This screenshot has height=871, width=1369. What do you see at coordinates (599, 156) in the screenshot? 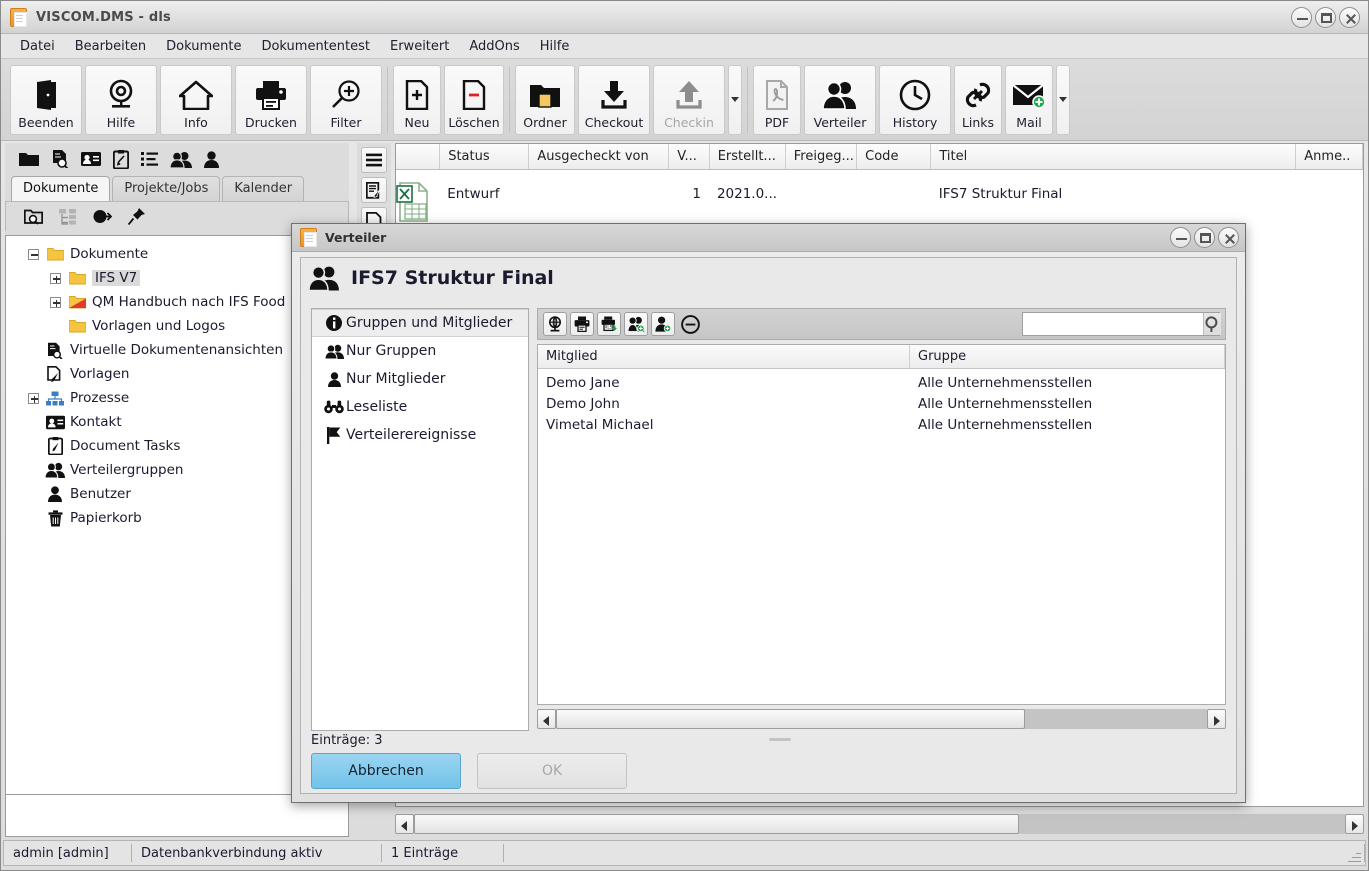
I see `grid-column-ausgecheckt-von: Ausgecheckt von` at bounding box center [599, 156].